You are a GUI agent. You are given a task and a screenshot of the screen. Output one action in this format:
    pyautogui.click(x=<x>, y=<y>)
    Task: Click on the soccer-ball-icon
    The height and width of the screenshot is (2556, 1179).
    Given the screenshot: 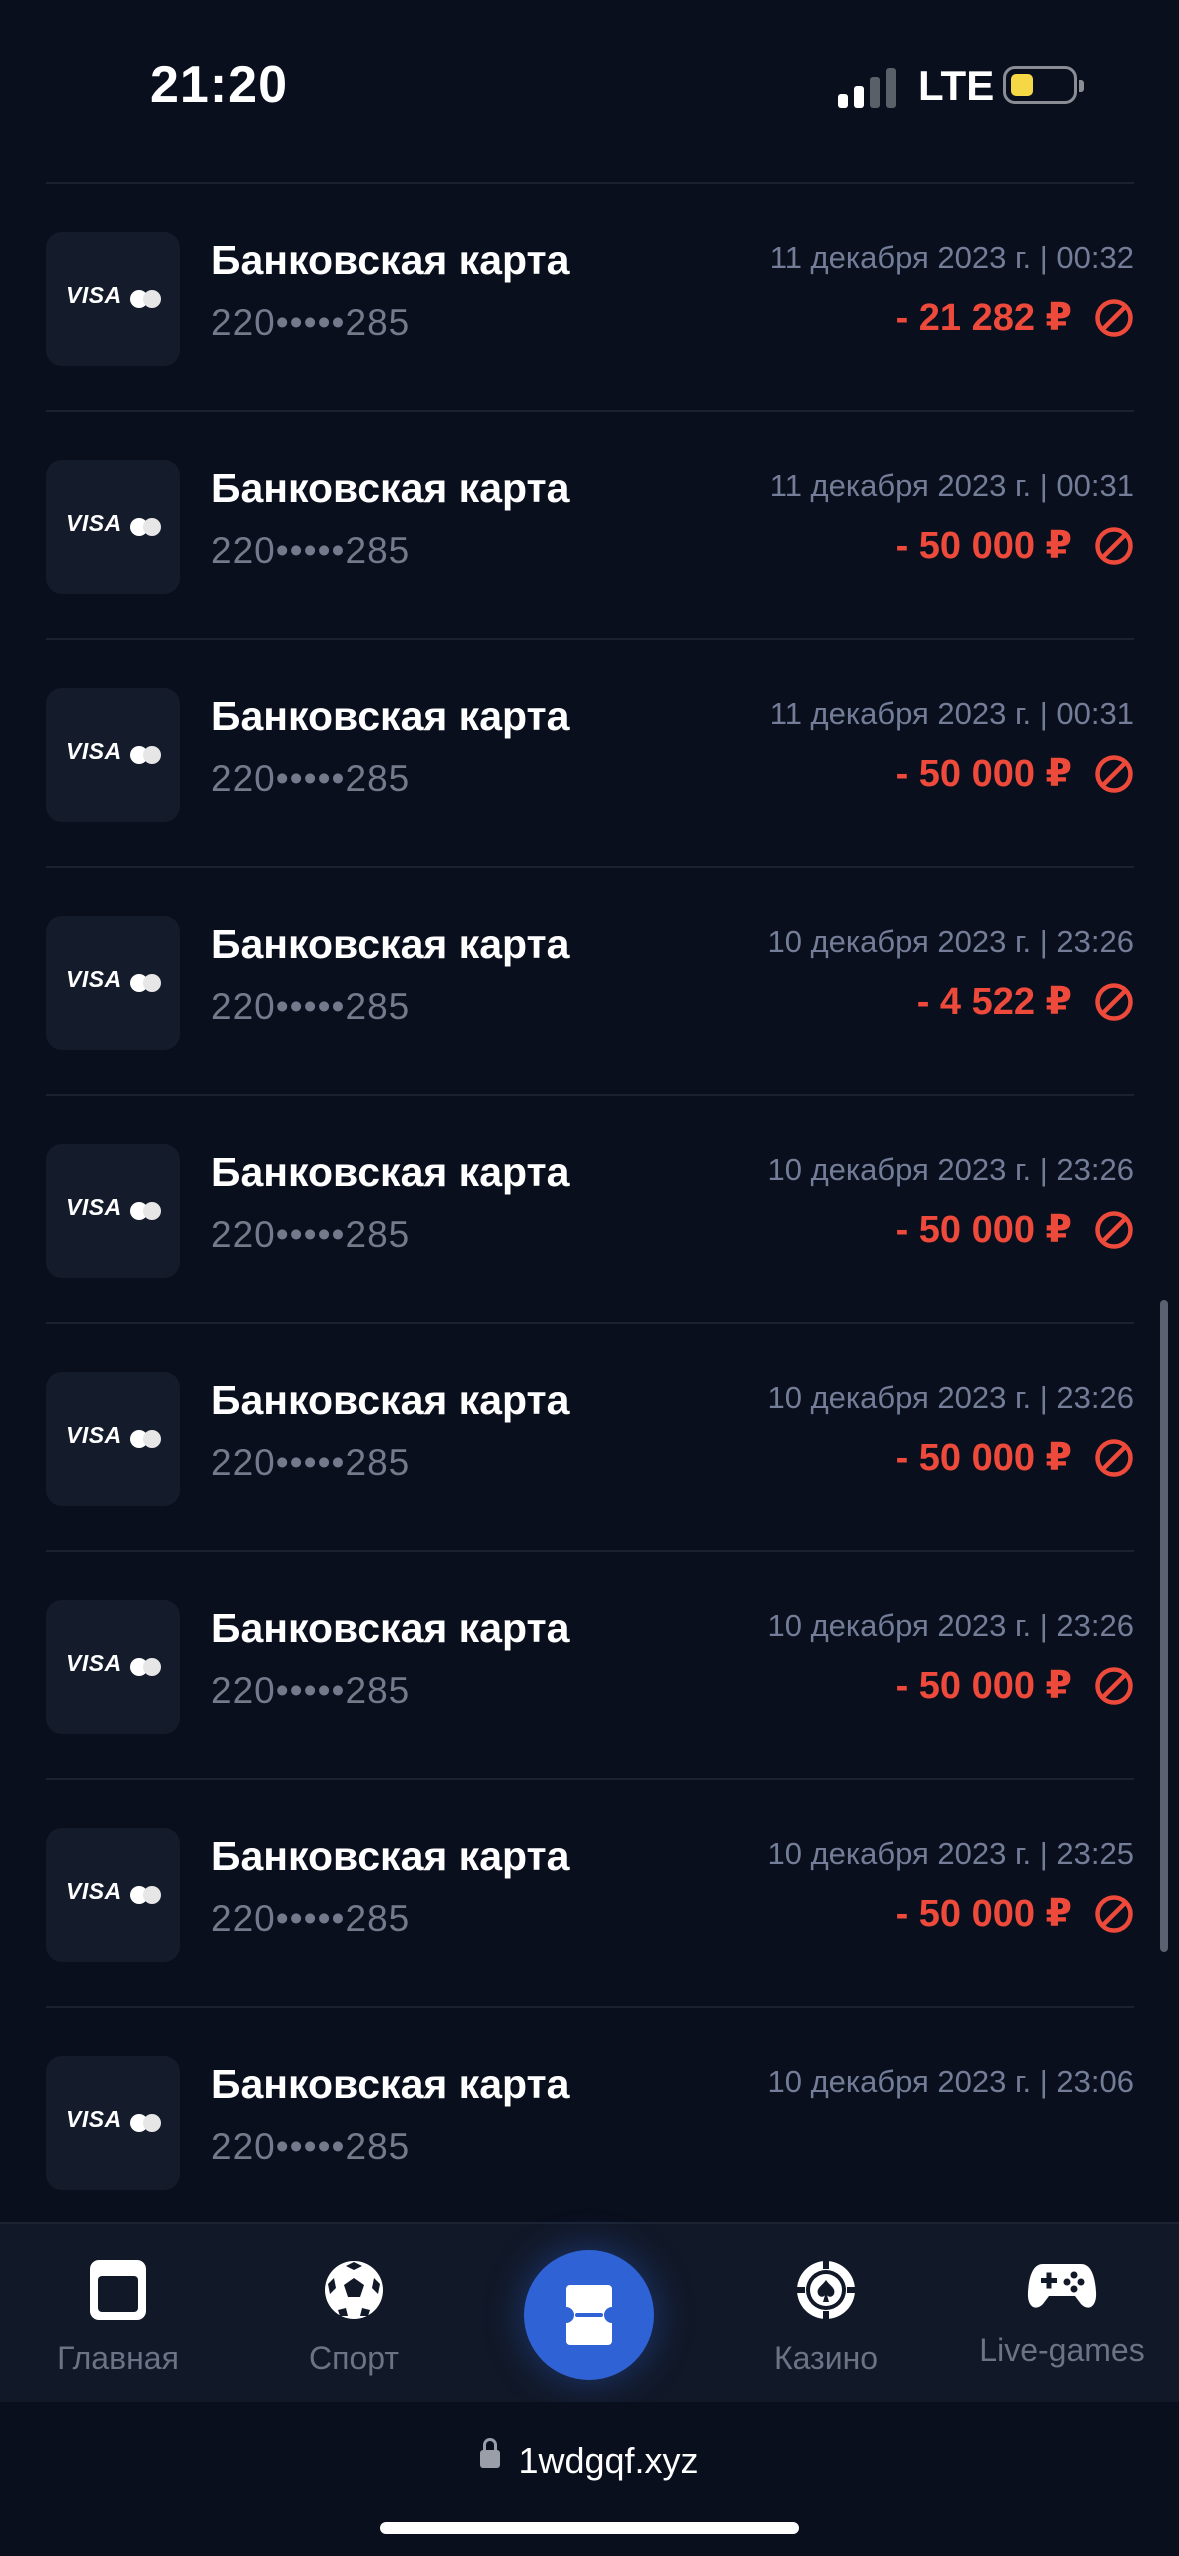 What is the action you would take?
    pyautogui.click(x=354, y=2290)
    